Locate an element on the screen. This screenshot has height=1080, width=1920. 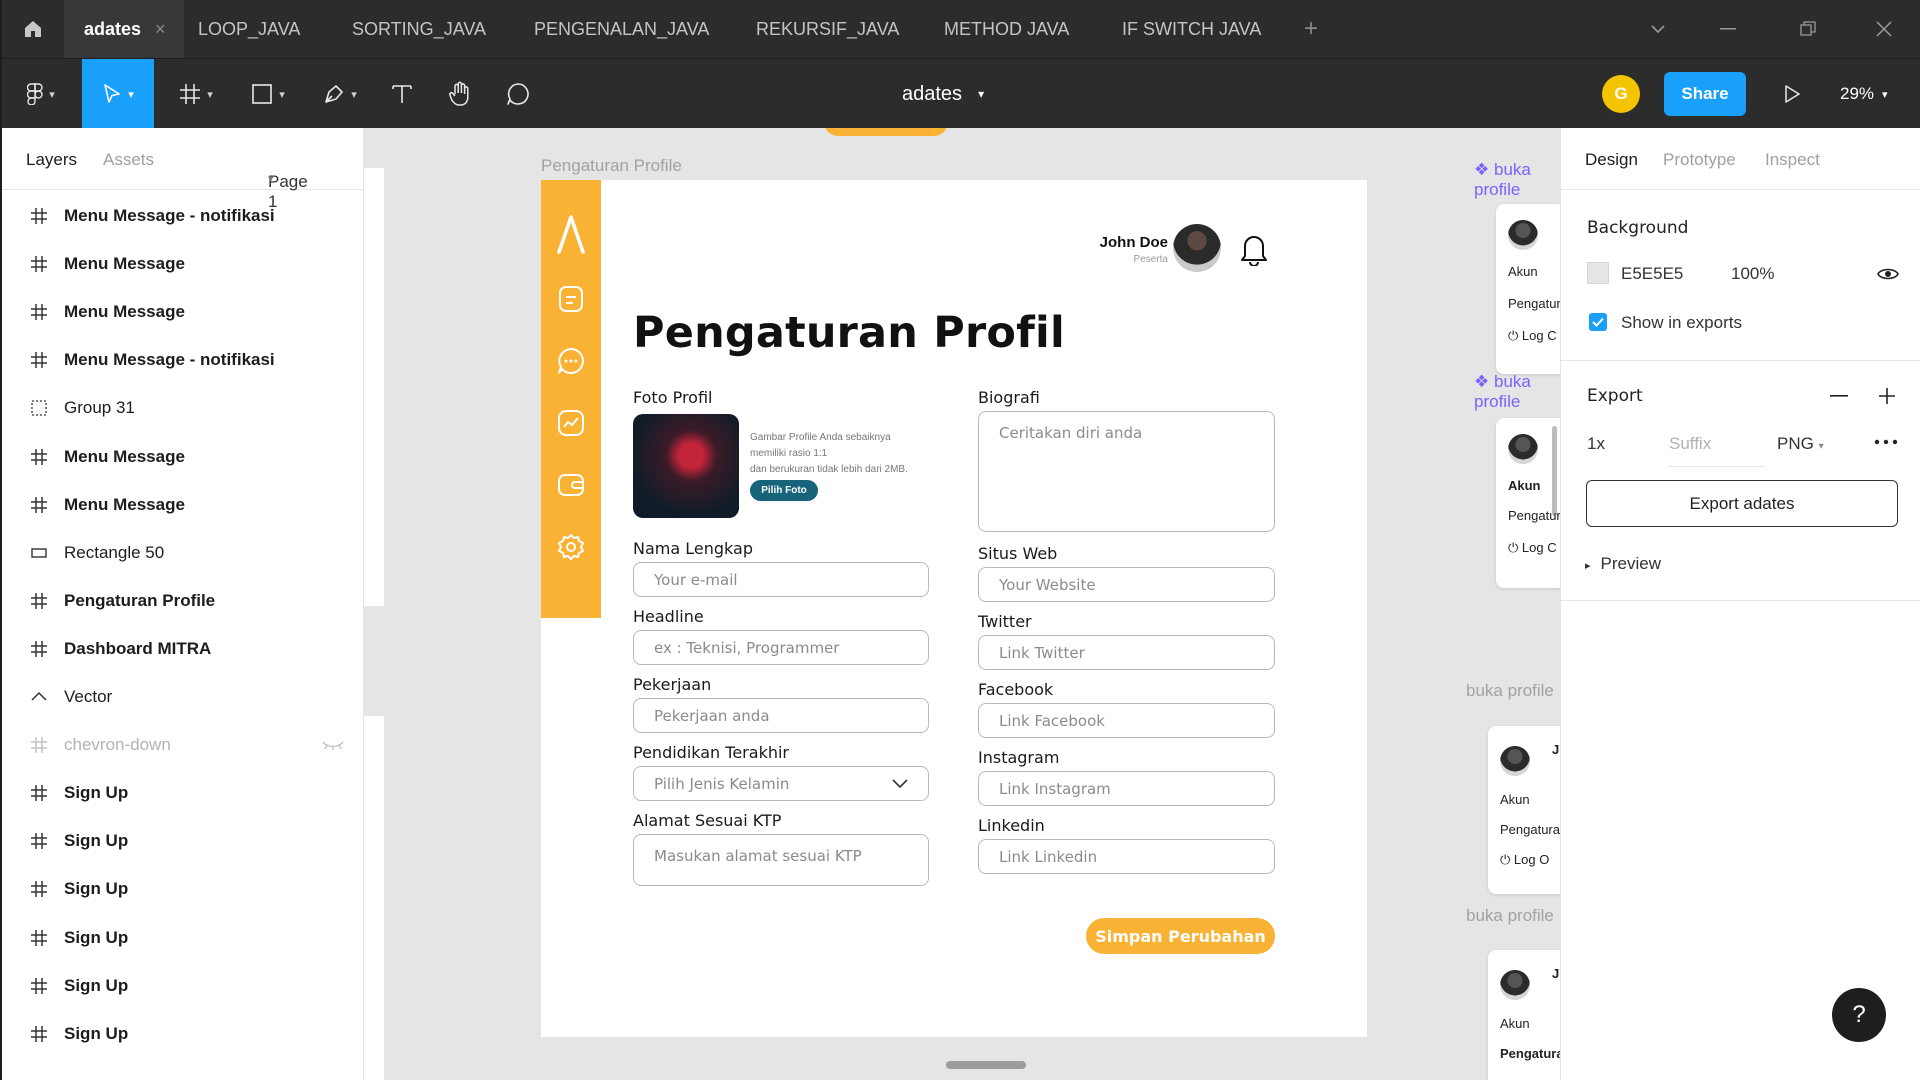
tab-assets: Assets is located at coordinates (128, 160).